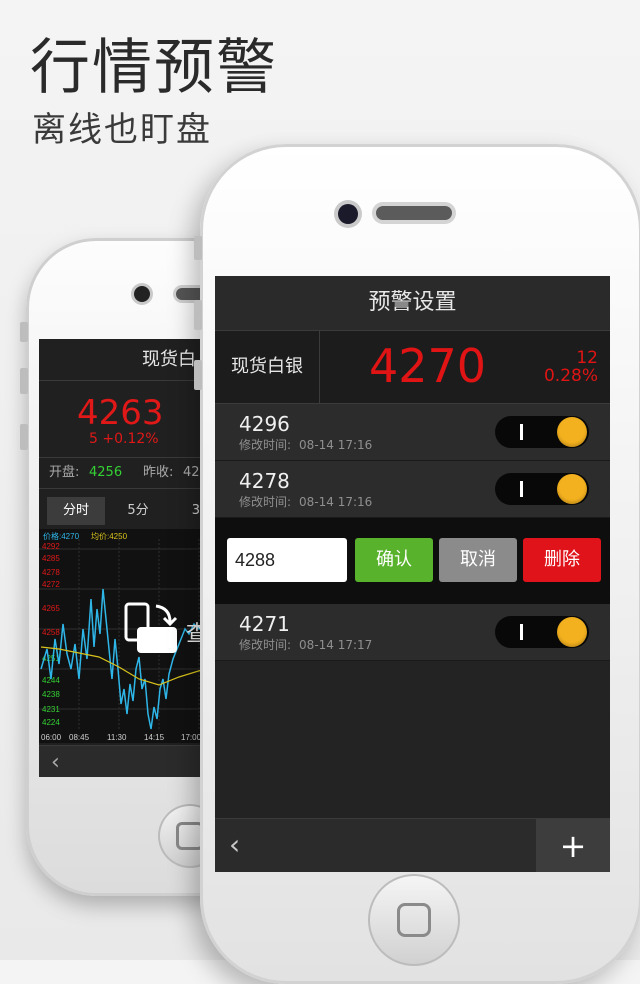  What do you see at coordinates (51, 584) in the screenshot?
I see `y-tick: 4272` at bounding box center [51, 584].